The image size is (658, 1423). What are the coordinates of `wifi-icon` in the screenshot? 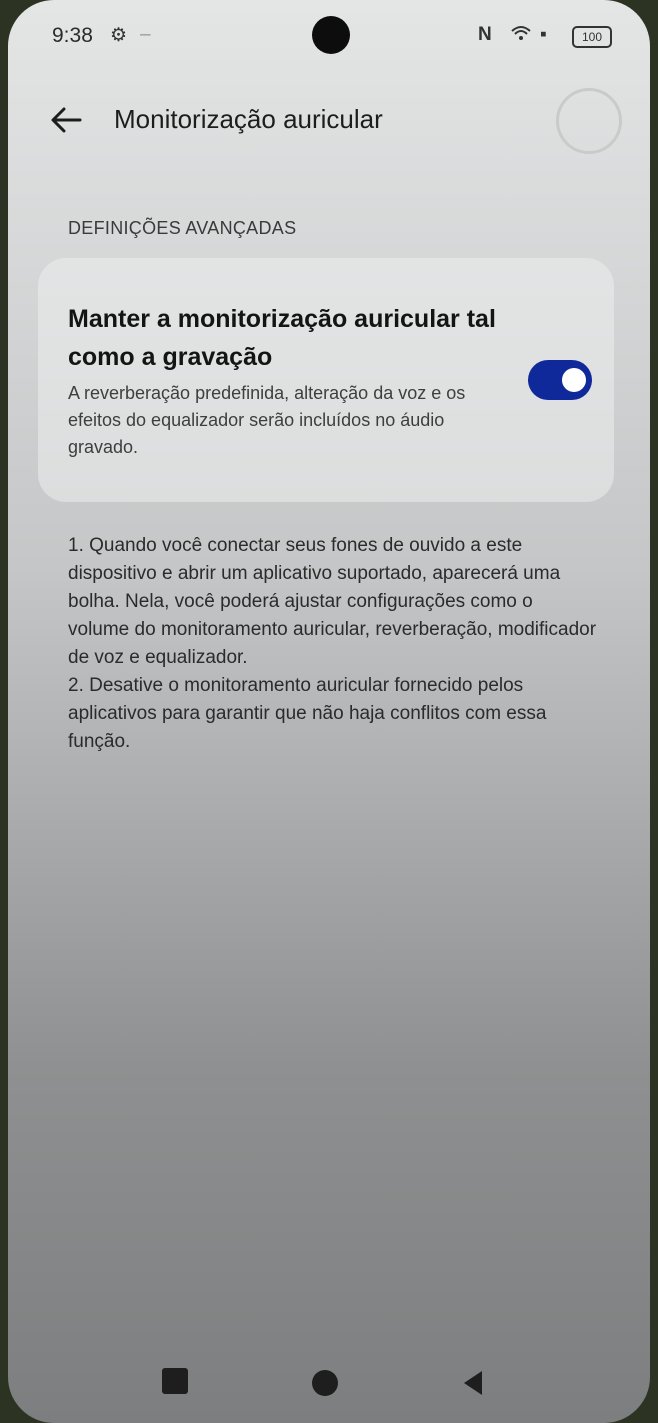 It's located at (521, 36).